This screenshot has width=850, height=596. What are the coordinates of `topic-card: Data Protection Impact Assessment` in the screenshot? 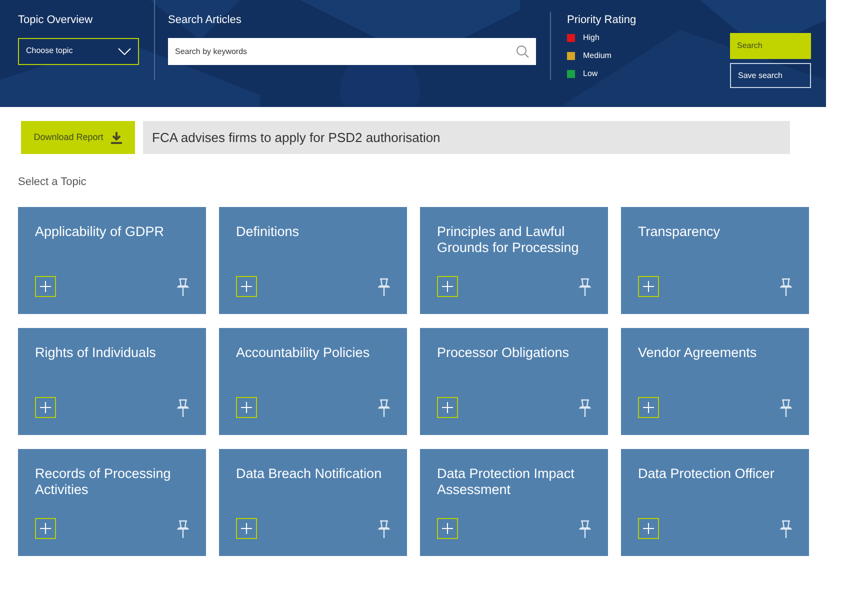 It's located at (514, 502).